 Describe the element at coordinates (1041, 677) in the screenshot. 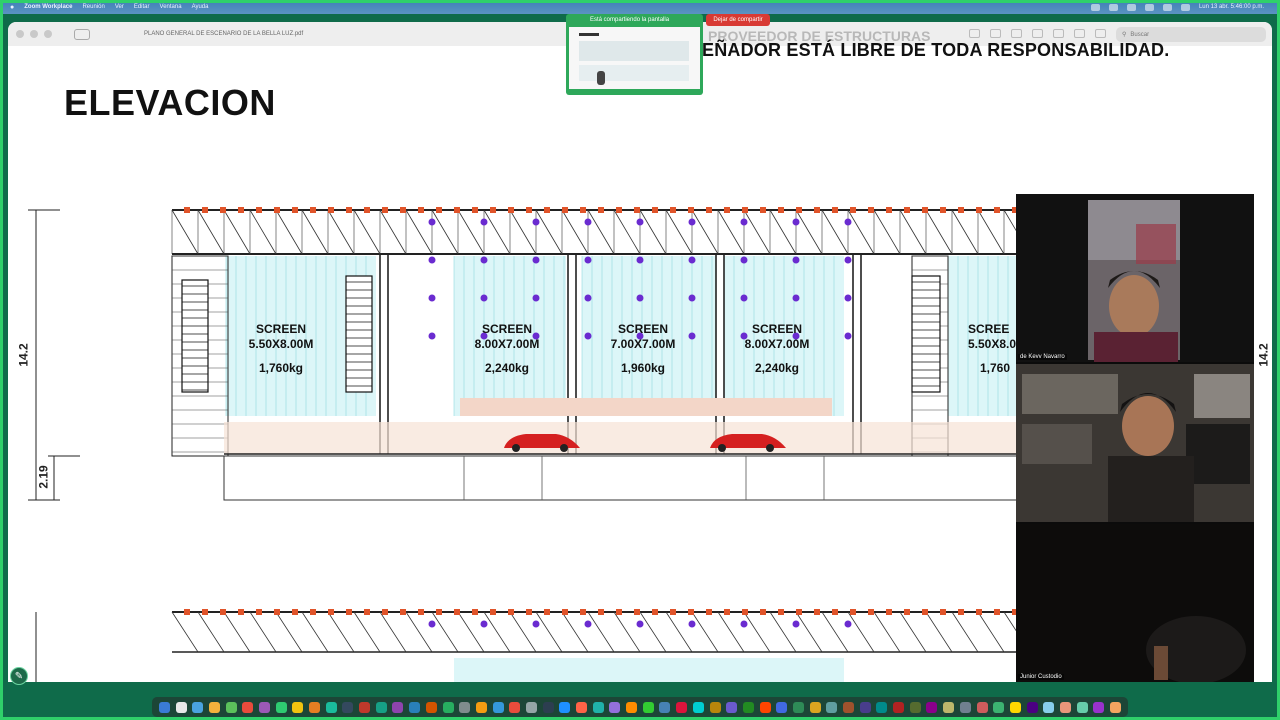

I see `participant-name: Junior Custodio` at that location.